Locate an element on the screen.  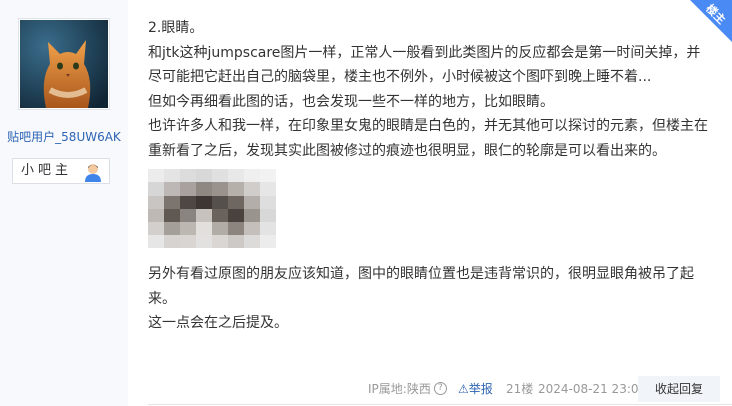
avatar-image is located at coordinates (64, 64).